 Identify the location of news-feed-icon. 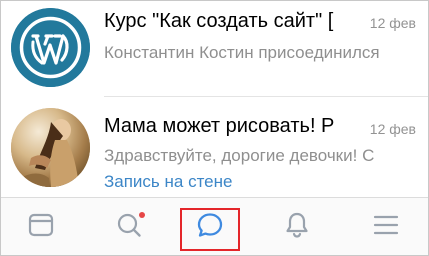
(41, 227).